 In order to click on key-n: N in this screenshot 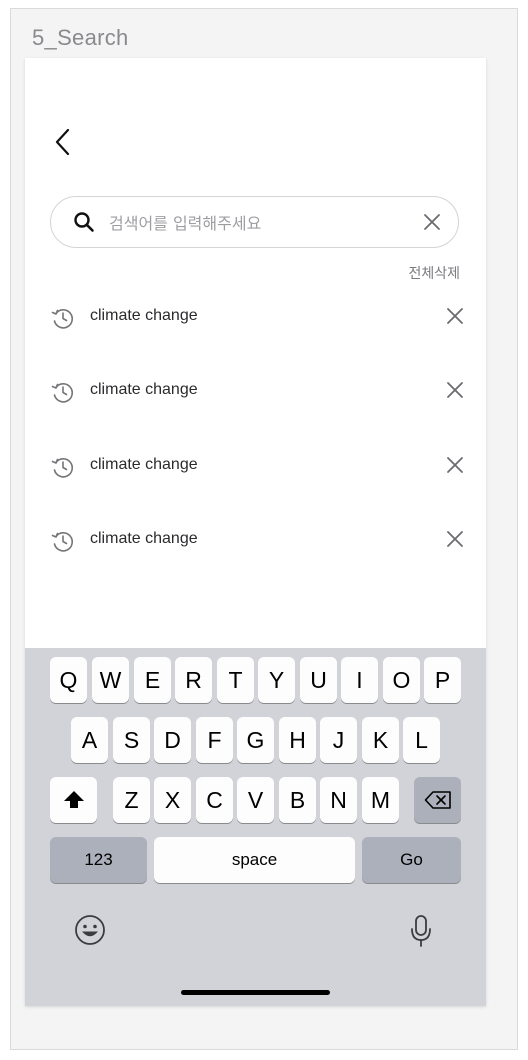, I will do `click(338, 800)`.